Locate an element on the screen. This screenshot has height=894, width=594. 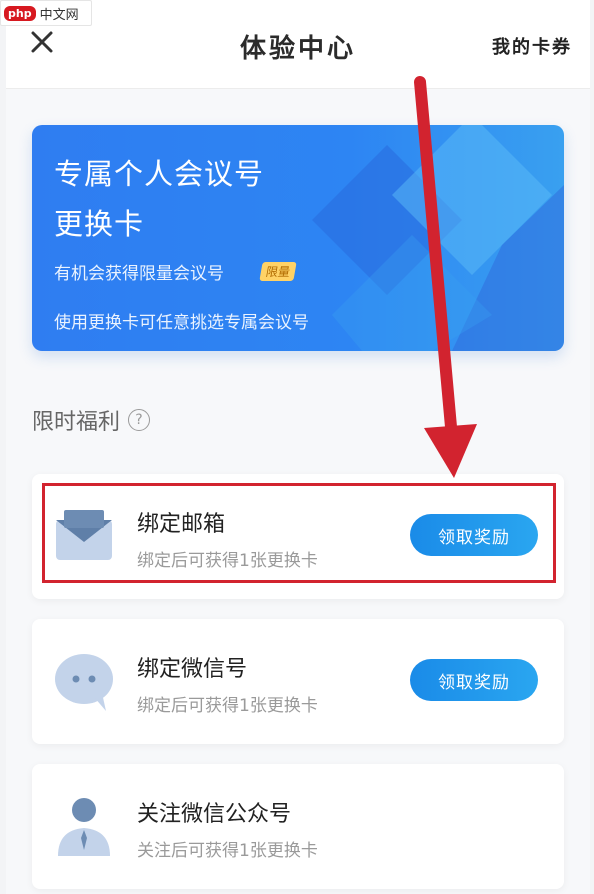
navbar: 体验中心 我的卡券 is located at coordinates (298, 44).